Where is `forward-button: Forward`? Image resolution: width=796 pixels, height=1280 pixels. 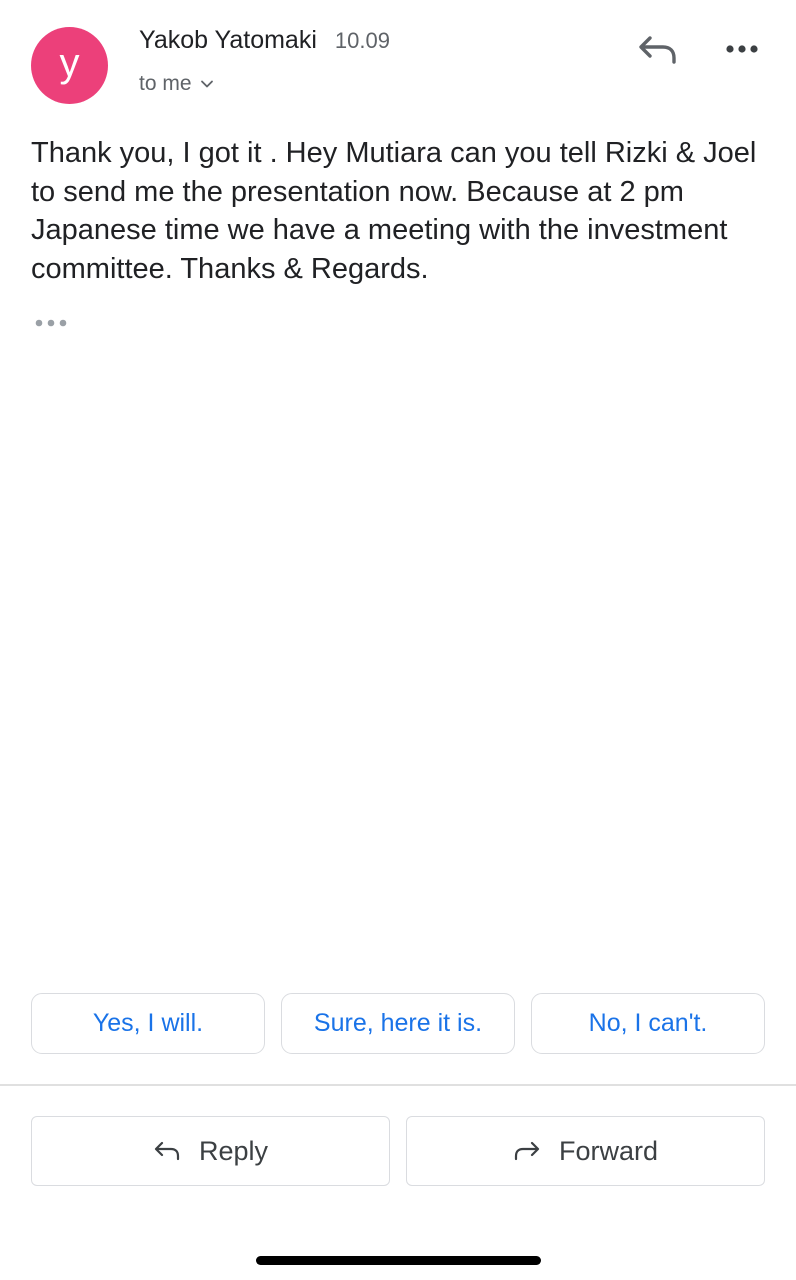
forward-button: Forward is located at coordinates (585, 1151).